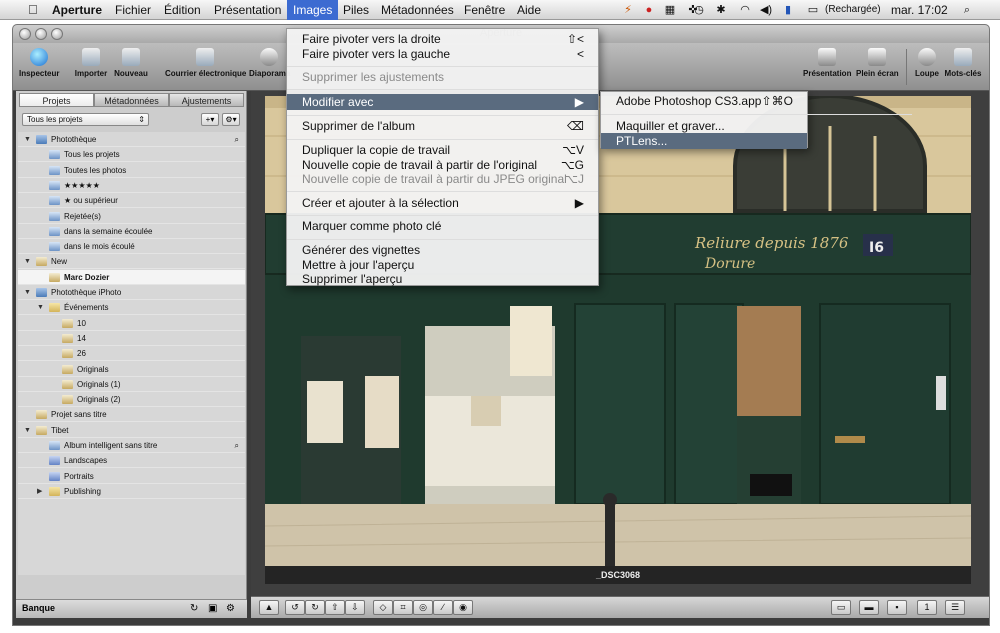 This screenshot has width=1000, height=633. What do you see at coordinates (355, 607) in the screenshot?
I see `stamp-tool-button: ⇩` at bounding box center [355, 607].